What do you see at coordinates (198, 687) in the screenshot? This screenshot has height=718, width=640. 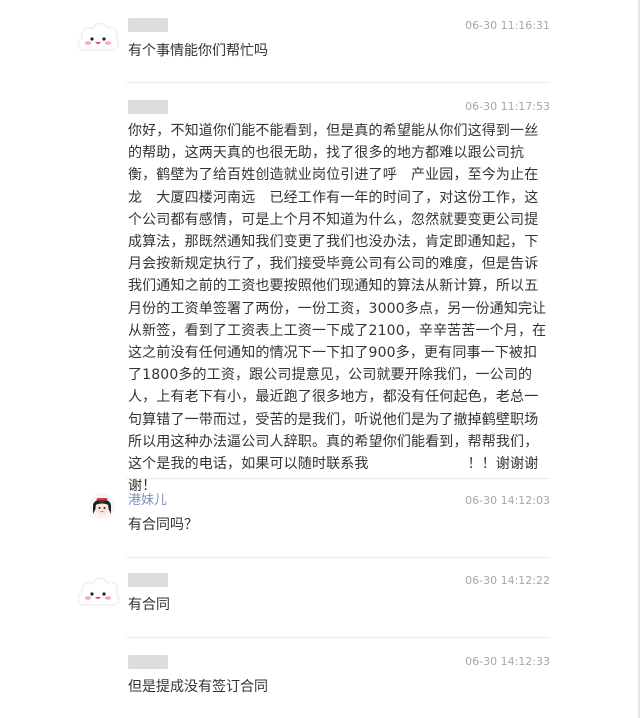 I see `comment-text: 但是提成没有签订合同` at bounding box center [198, 687].